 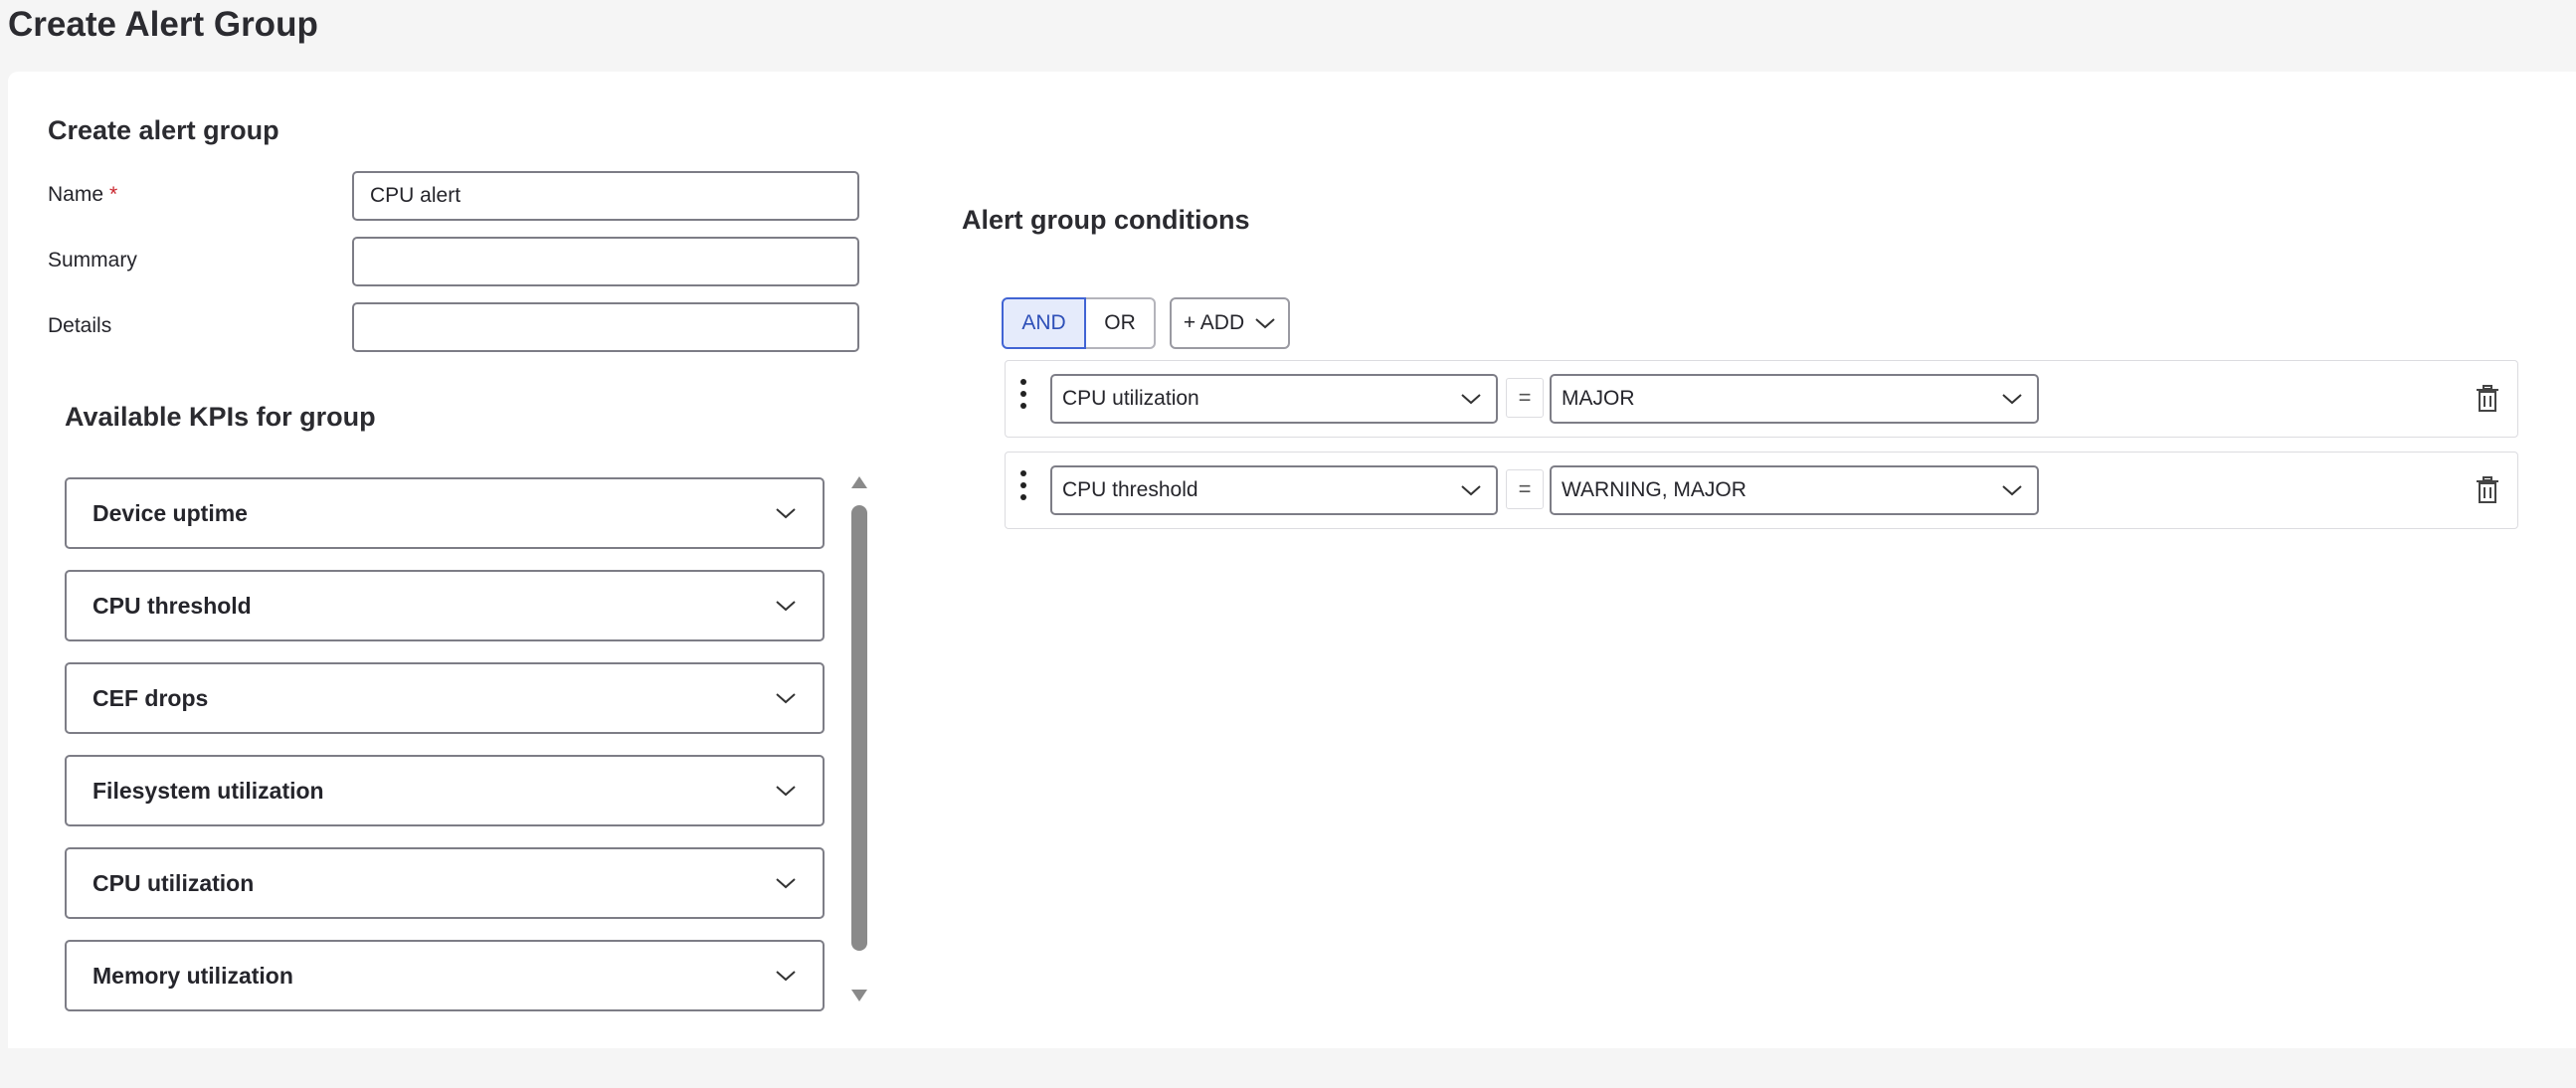 What do you see at coordinates (605, 261) in the screenshot?
I see `summary-input` at bounding box center [605, 261].